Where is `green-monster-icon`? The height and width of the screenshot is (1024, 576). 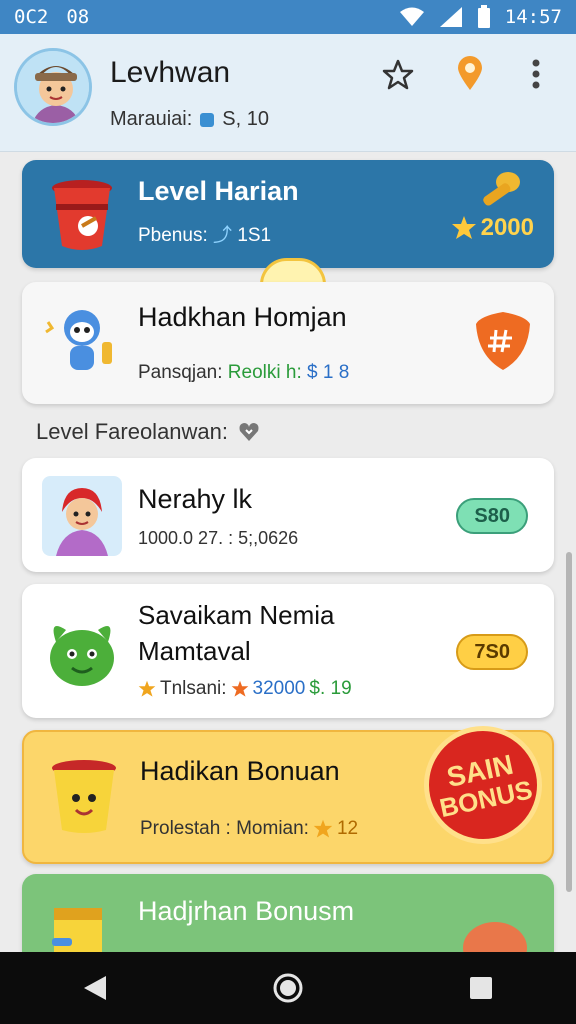
green-monster-icon is located at coordinates (82, 656).